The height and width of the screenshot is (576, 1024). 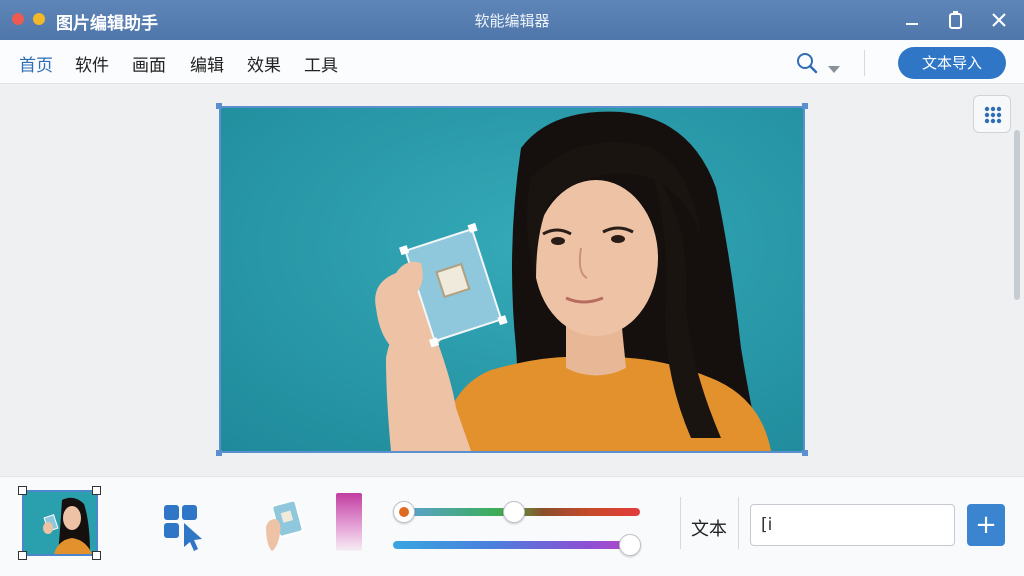 What do you see at coordinates (286, 527) in the screenshot?
I see `crop-preview-icon` at bounding box center [286, 527].